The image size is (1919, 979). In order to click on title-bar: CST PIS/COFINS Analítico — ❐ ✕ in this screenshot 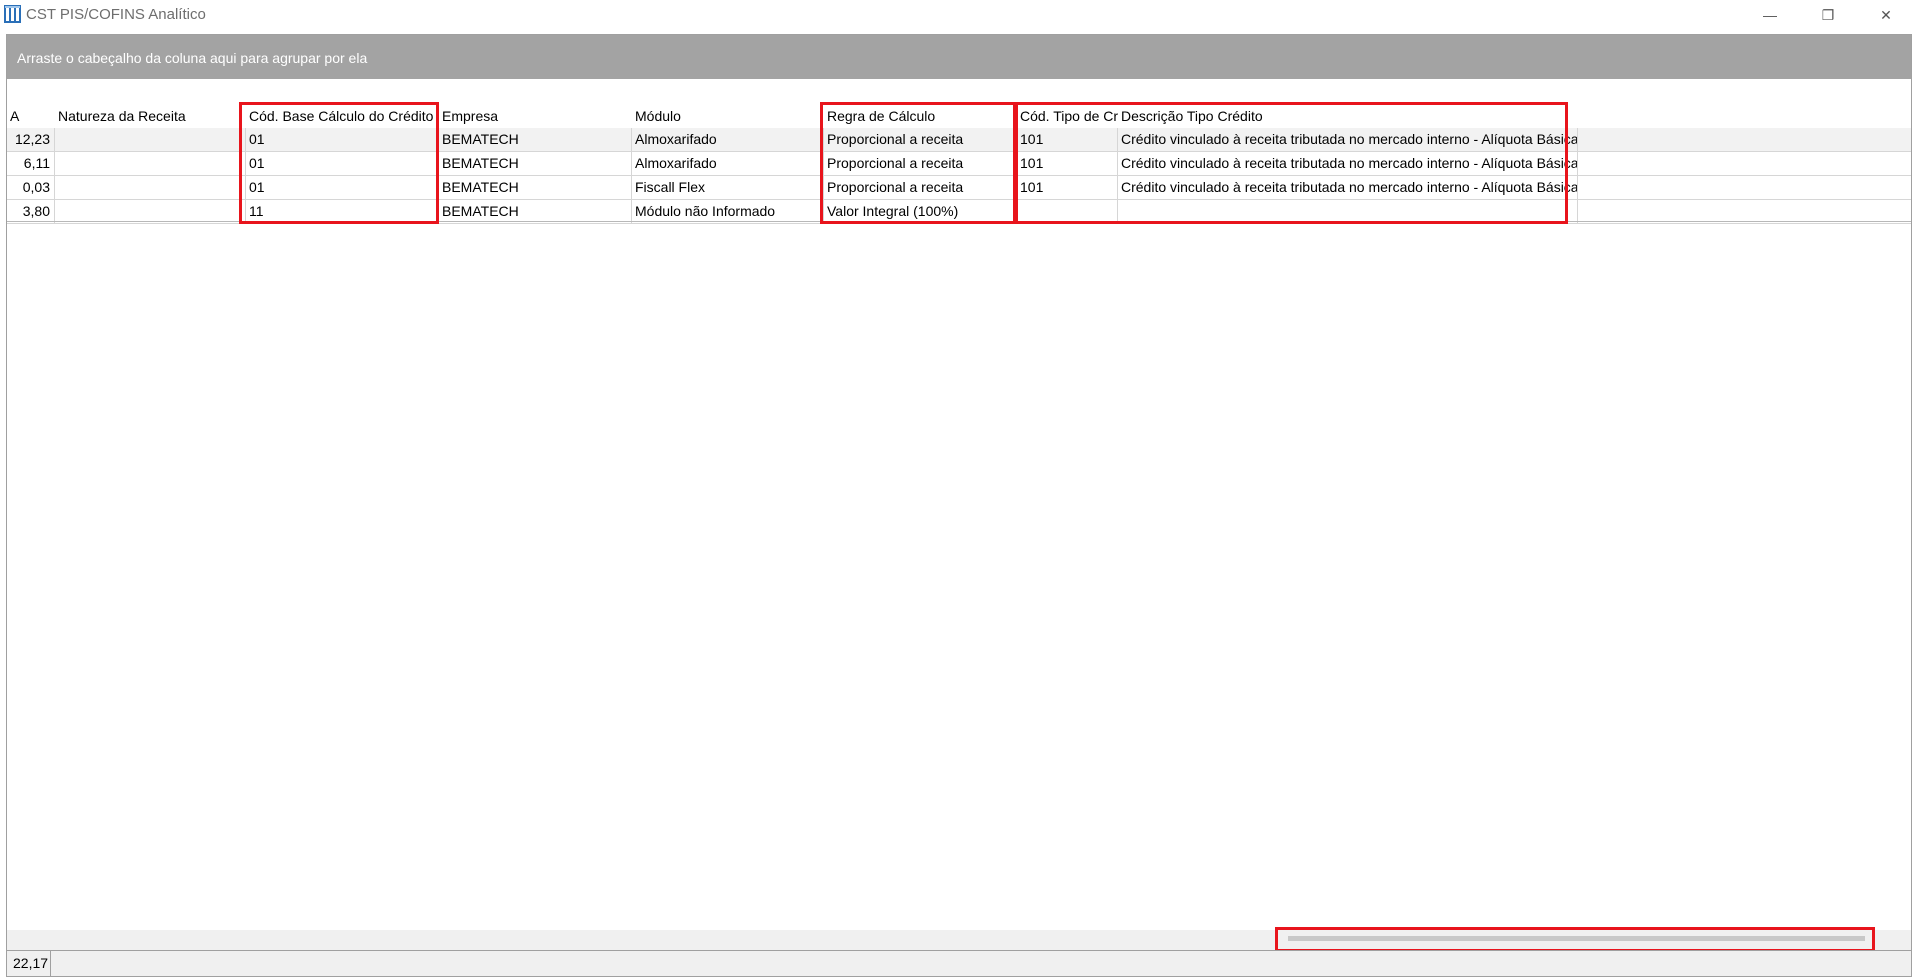, I will do `click(959, 15)`.